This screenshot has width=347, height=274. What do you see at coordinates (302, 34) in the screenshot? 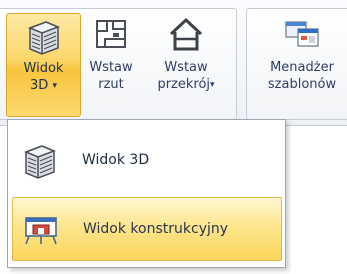
I see `template-manager-icon` at bounding box center [302, 34].